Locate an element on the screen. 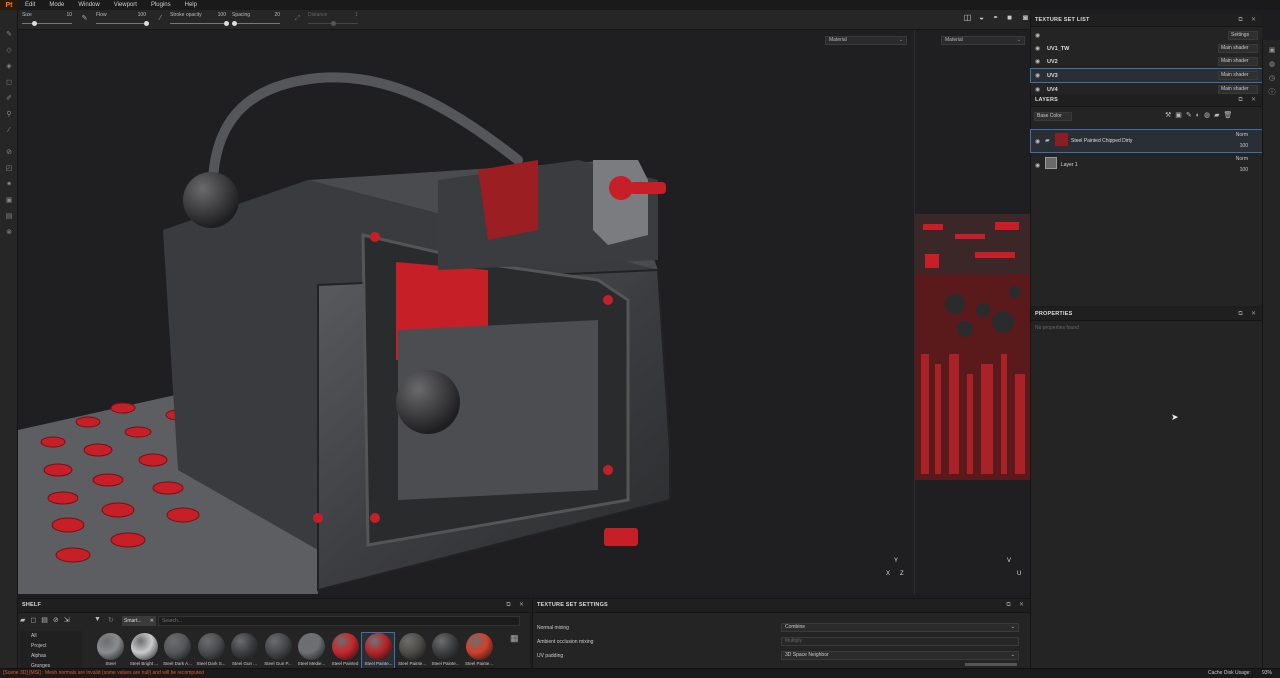  viewport-2d: Material ⌄ V U is located at coordinates (972, 312).